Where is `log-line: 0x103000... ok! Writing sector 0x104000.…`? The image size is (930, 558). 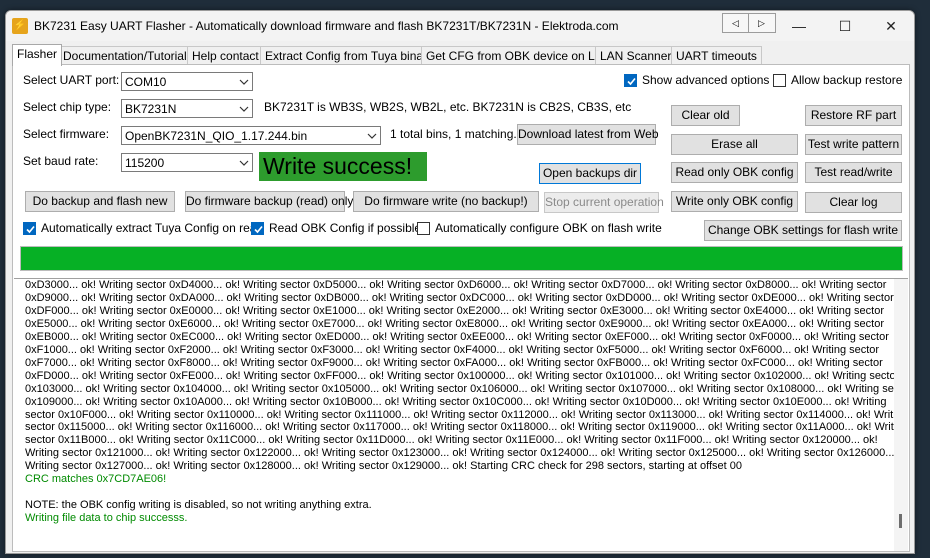 log-line: 0x103000... ok! Writing sector 0x104000.… is located at coordinates (466, 388).